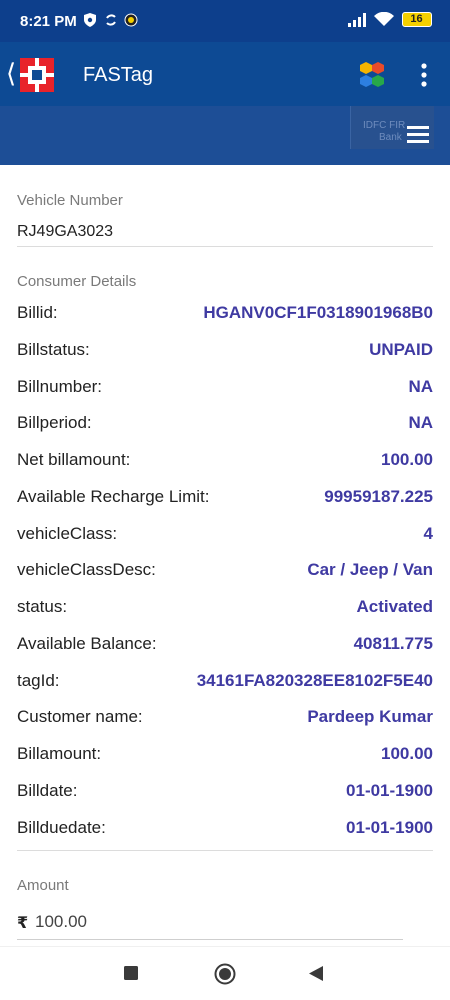 This screenshot has height=1000, width=450. I want to click on banner: IDFC FIR Bank, so click(225, 135).